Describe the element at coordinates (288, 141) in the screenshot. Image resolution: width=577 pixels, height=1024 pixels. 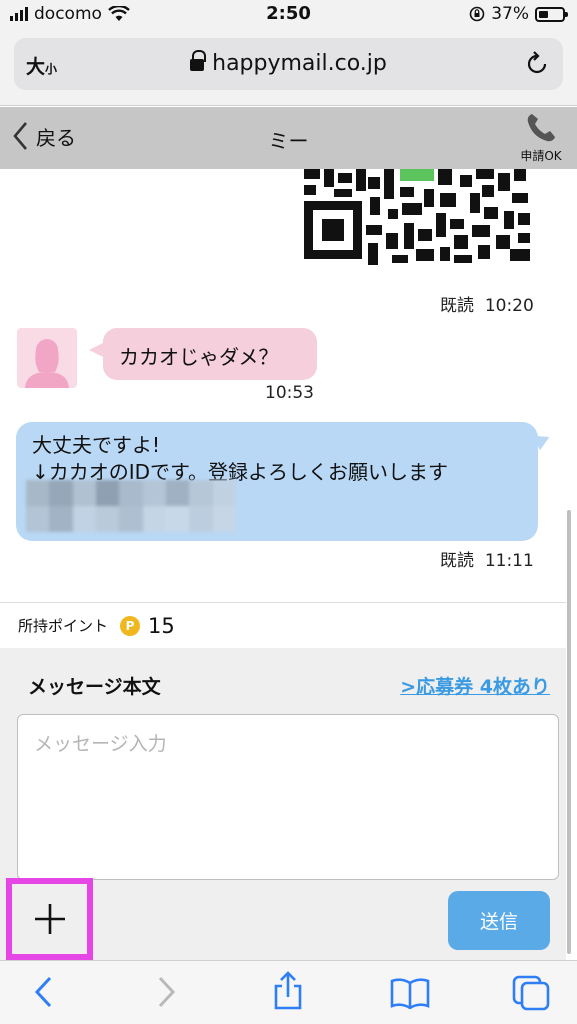
I see `page-title: ミー` at that location.